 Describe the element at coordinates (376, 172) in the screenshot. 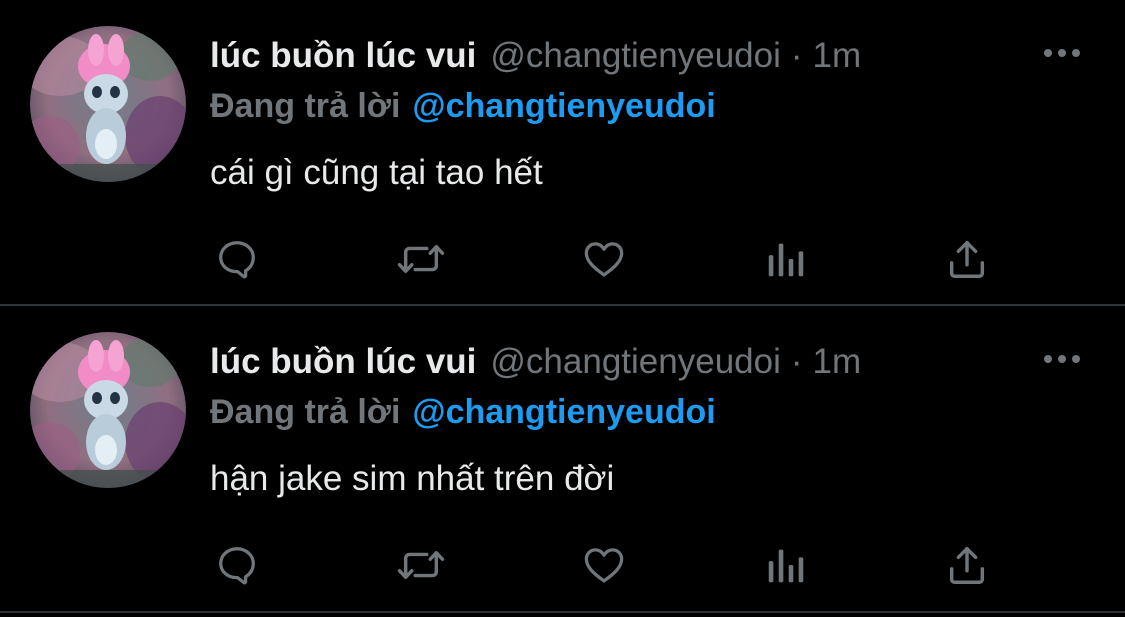

I see `tweet-text: cái gì cũng tại tao hết` at that location.